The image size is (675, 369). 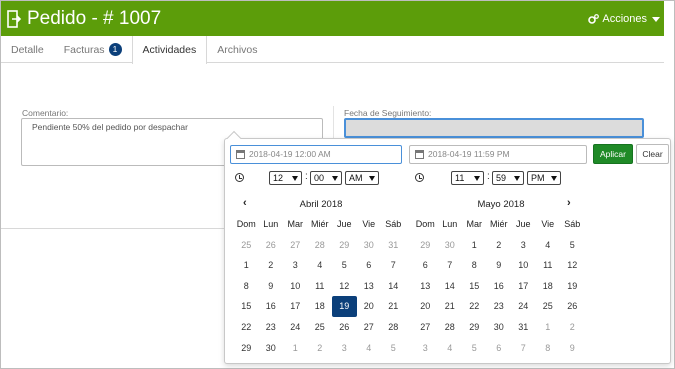 I want to click on tab-detalle: Detalle, so click(x=27, y=49).